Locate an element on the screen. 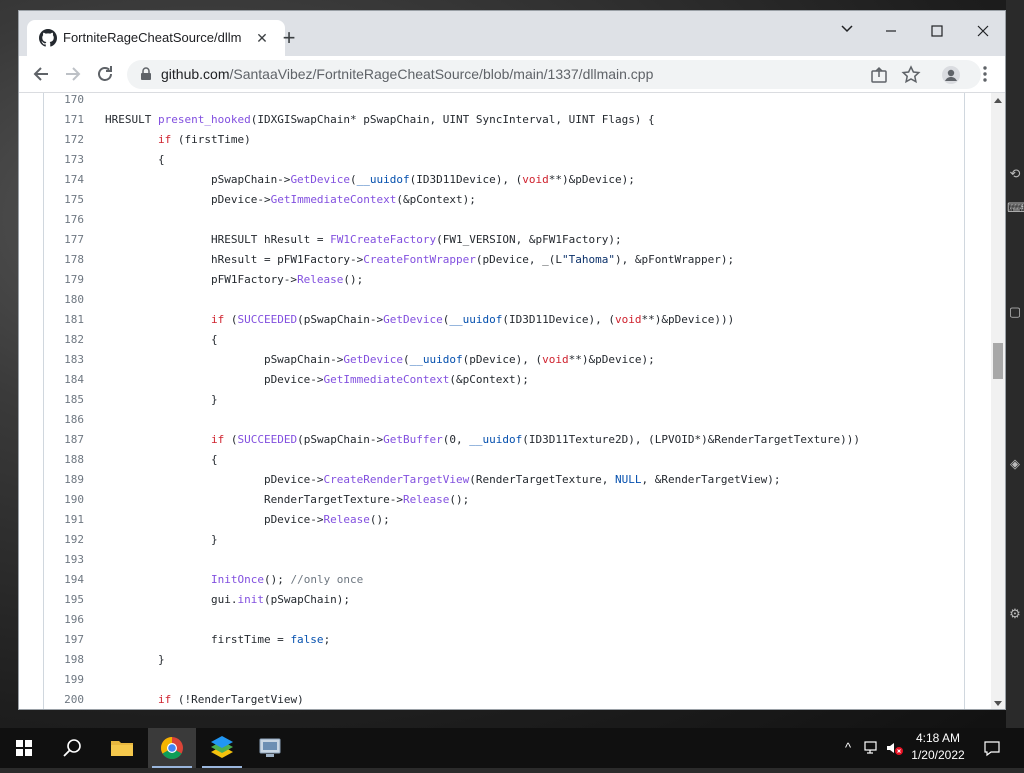 Image resolution: width=1024 pixels, height=773 pixels. line-number: 175 is located at coordinates (64, 200).